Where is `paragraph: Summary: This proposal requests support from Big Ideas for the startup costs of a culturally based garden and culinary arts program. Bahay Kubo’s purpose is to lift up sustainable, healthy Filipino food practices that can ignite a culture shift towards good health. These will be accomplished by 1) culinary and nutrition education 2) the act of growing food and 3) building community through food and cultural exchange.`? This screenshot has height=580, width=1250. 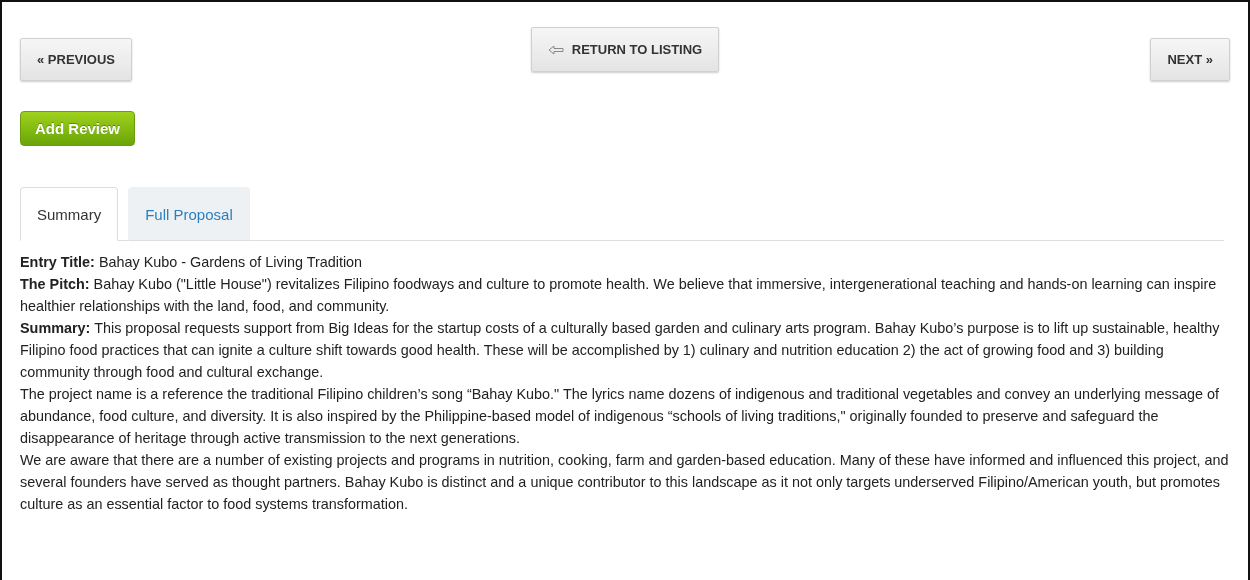 paragraph: Summary: This proposal requests support from Big Ideas for the startup costs of a culturally based garden and culinary arts program. Bahay Kubo’s purpose is to lift up sustainable, healthy Filipino food practices that can ignite a culture shift towards good health. These will be accomplished by 1) culinary and nutrition education 2) the act of growing food and 3) building community through food and cultural exchange. is located at coordinates (620, 350).